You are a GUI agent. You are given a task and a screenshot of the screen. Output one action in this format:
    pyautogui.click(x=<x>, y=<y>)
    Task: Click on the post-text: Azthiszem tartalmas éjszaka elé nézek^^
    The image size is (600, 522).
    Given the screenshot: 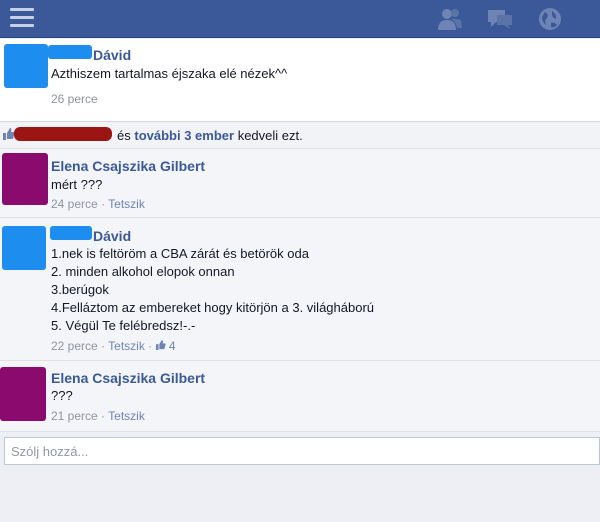 What is the action you would take?
    pyautogui.click(x=169, y=73)
    